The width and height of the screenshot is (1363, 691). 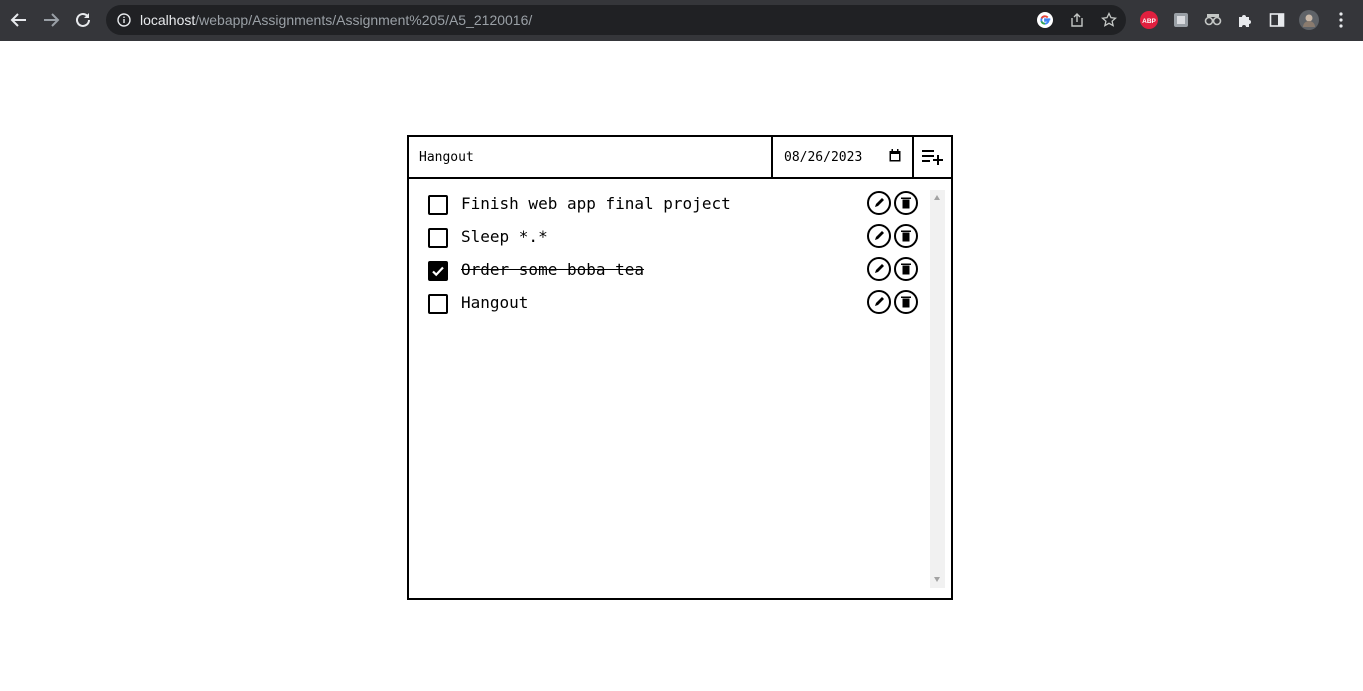 What do you see at coordinates (1181, 20) in the screenshot?
I see `extension-icon` at bounding box center [1181, 20].